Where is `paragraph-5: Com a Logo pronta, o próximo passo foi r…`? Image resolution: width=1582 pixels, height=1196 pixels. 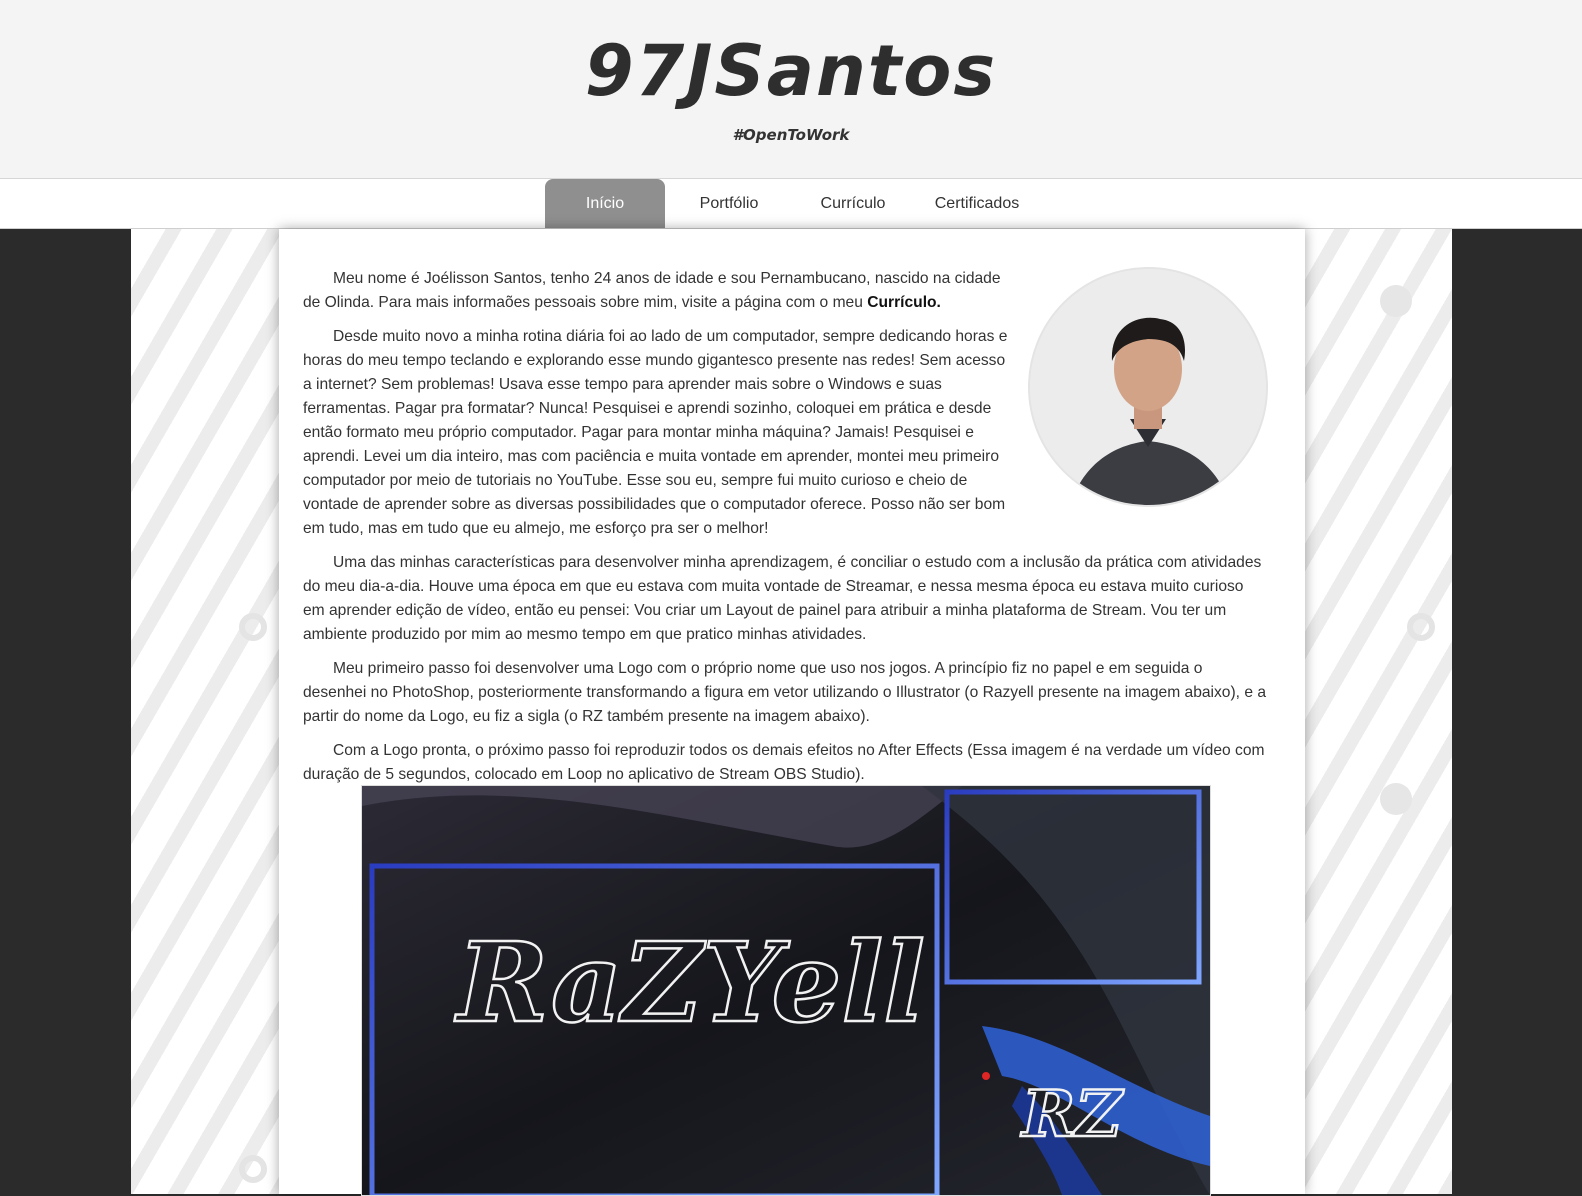
paragraph-5: Com a Logo pronta, o próximo passo foi r… is located at coordinates (784, 762).